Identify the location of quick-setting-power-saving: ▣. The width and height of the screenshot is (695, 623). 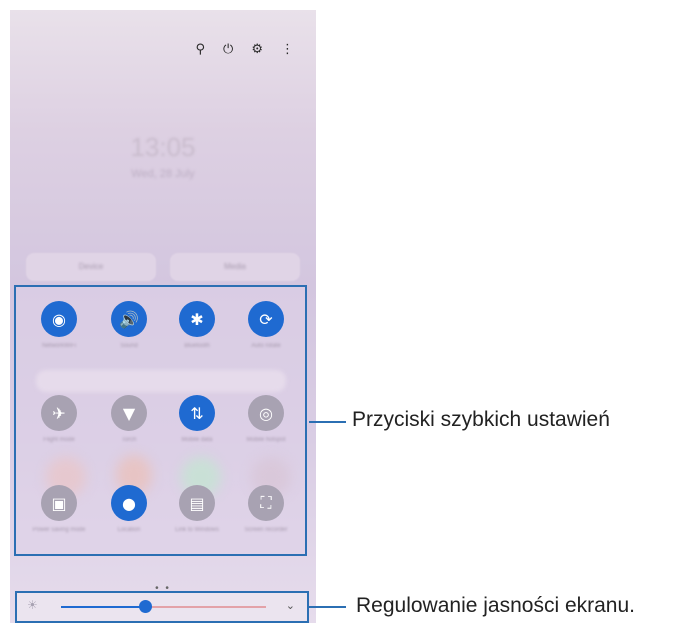
(59, 503).